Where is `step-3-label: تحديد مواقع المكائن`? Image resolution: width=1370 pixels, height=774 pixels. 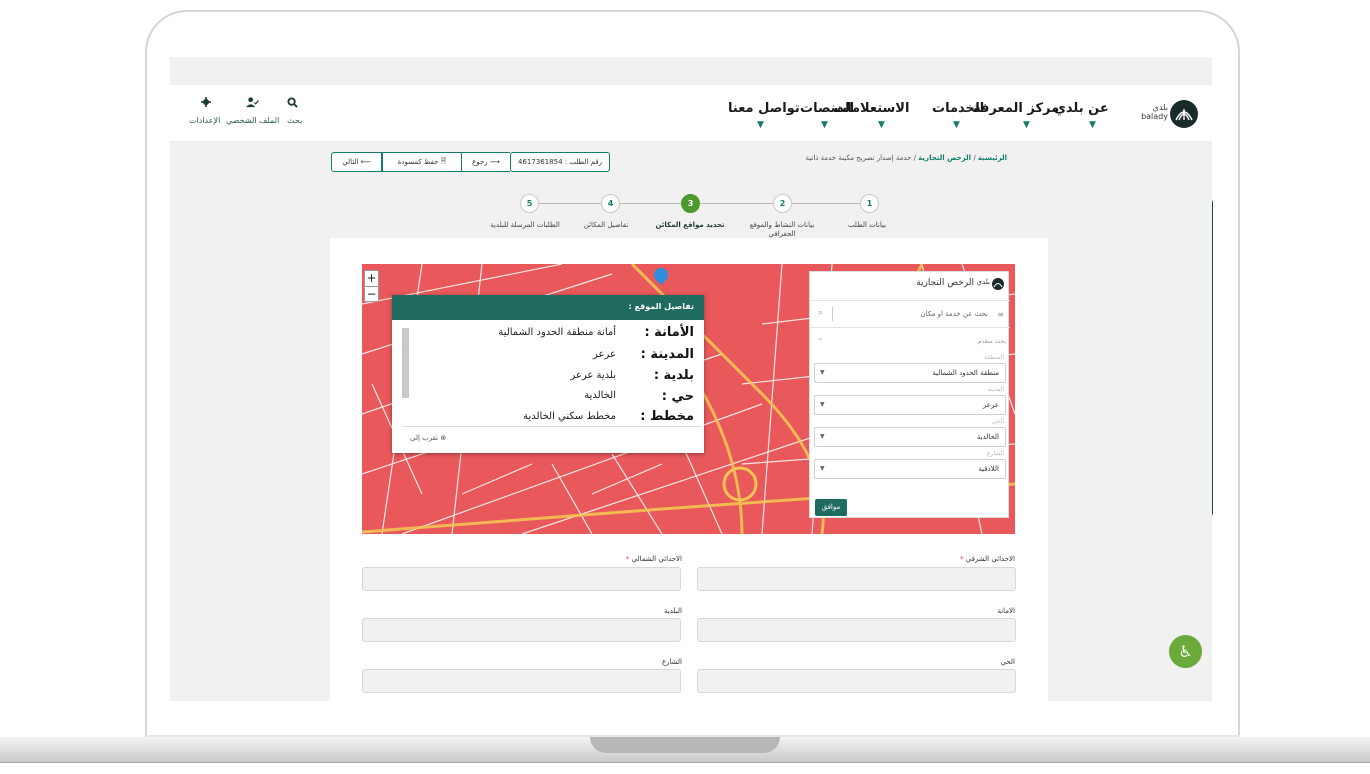
step-3-label: تحديد مواقع المكائن is located at coordinates (690, 225).